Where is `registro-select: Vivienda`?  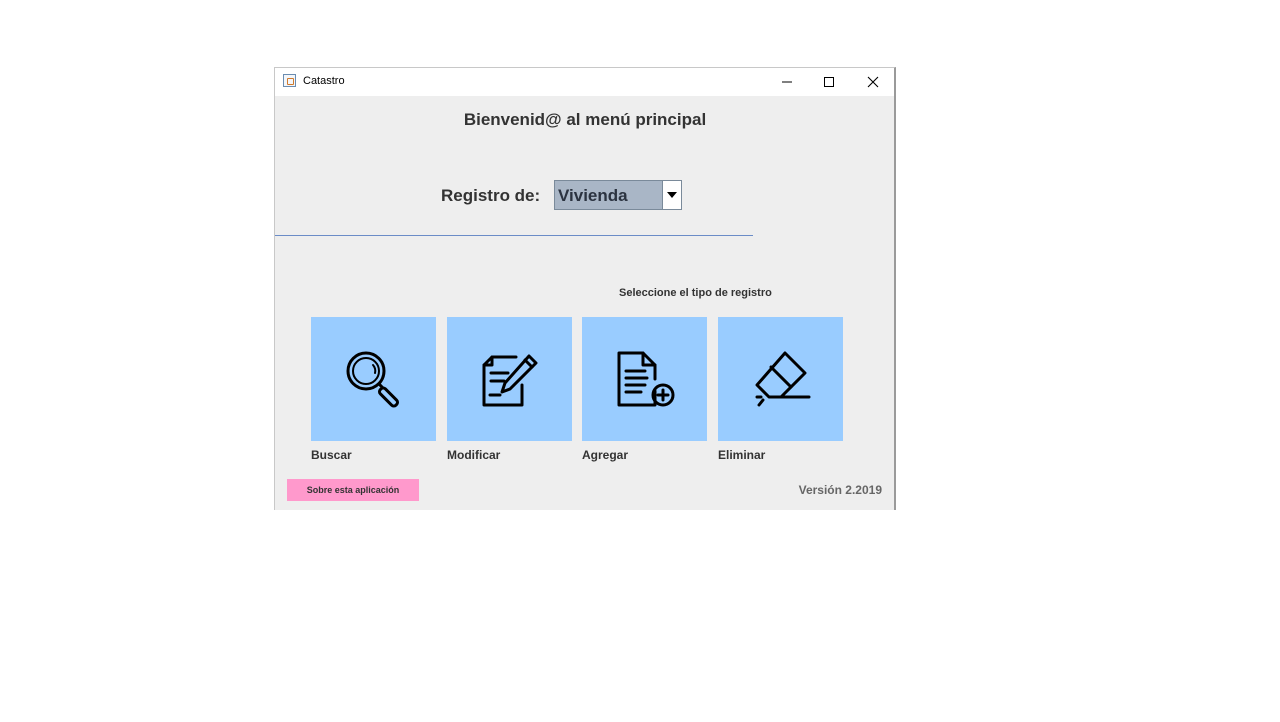
registro-select: Vivienda is located at coordinates (618, 195).